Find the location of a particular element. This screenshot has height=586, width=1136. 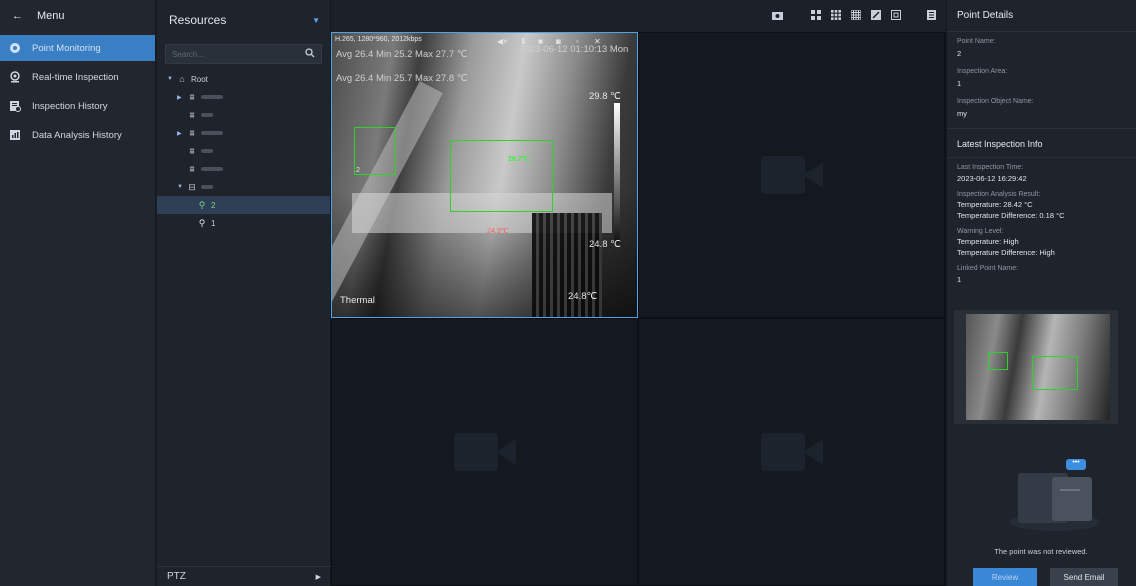

window-icon: ▫ is located at coordinates (577, 41).